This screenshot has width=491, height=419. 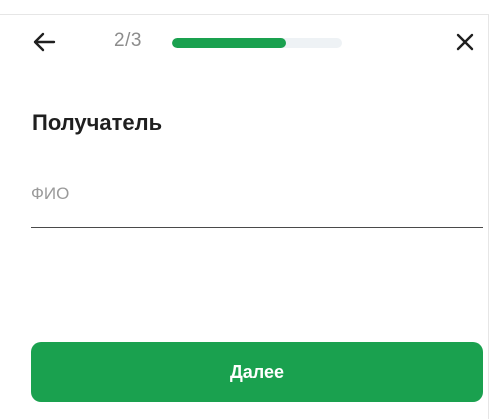 I want to click on back-button, so click(x=44, y=42).